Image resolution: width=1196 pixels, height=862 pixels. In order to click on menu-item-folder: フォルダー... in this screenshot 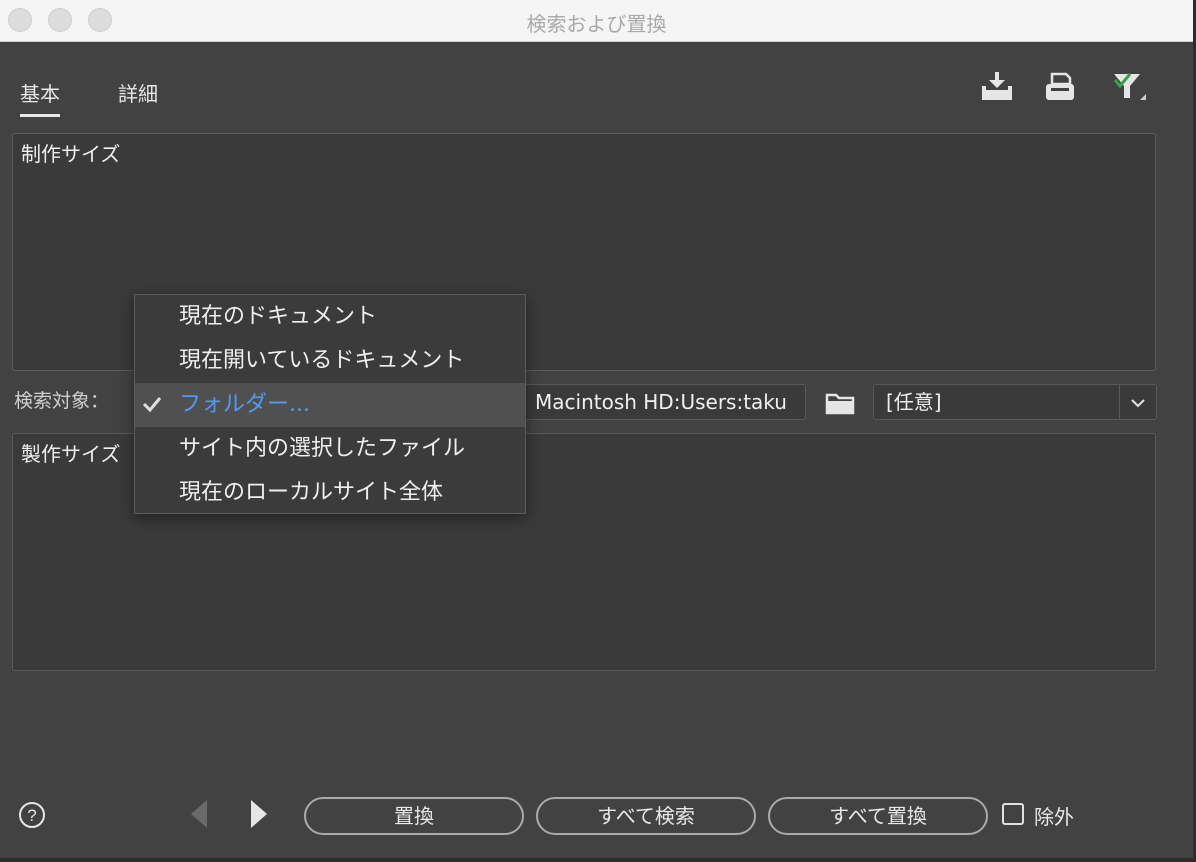, I will do `click(330, 405)`.